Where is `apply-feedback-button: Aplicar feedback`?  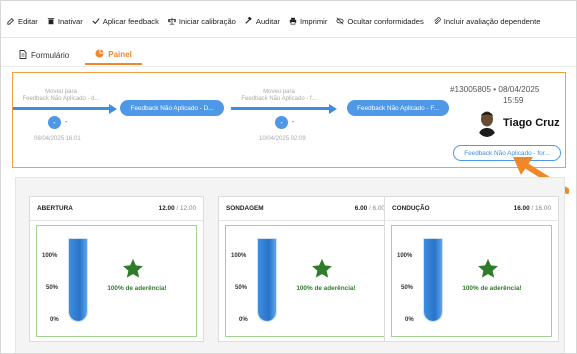 apply-feedback-button: Aplicar feedback is located at coordinates (125, 21).